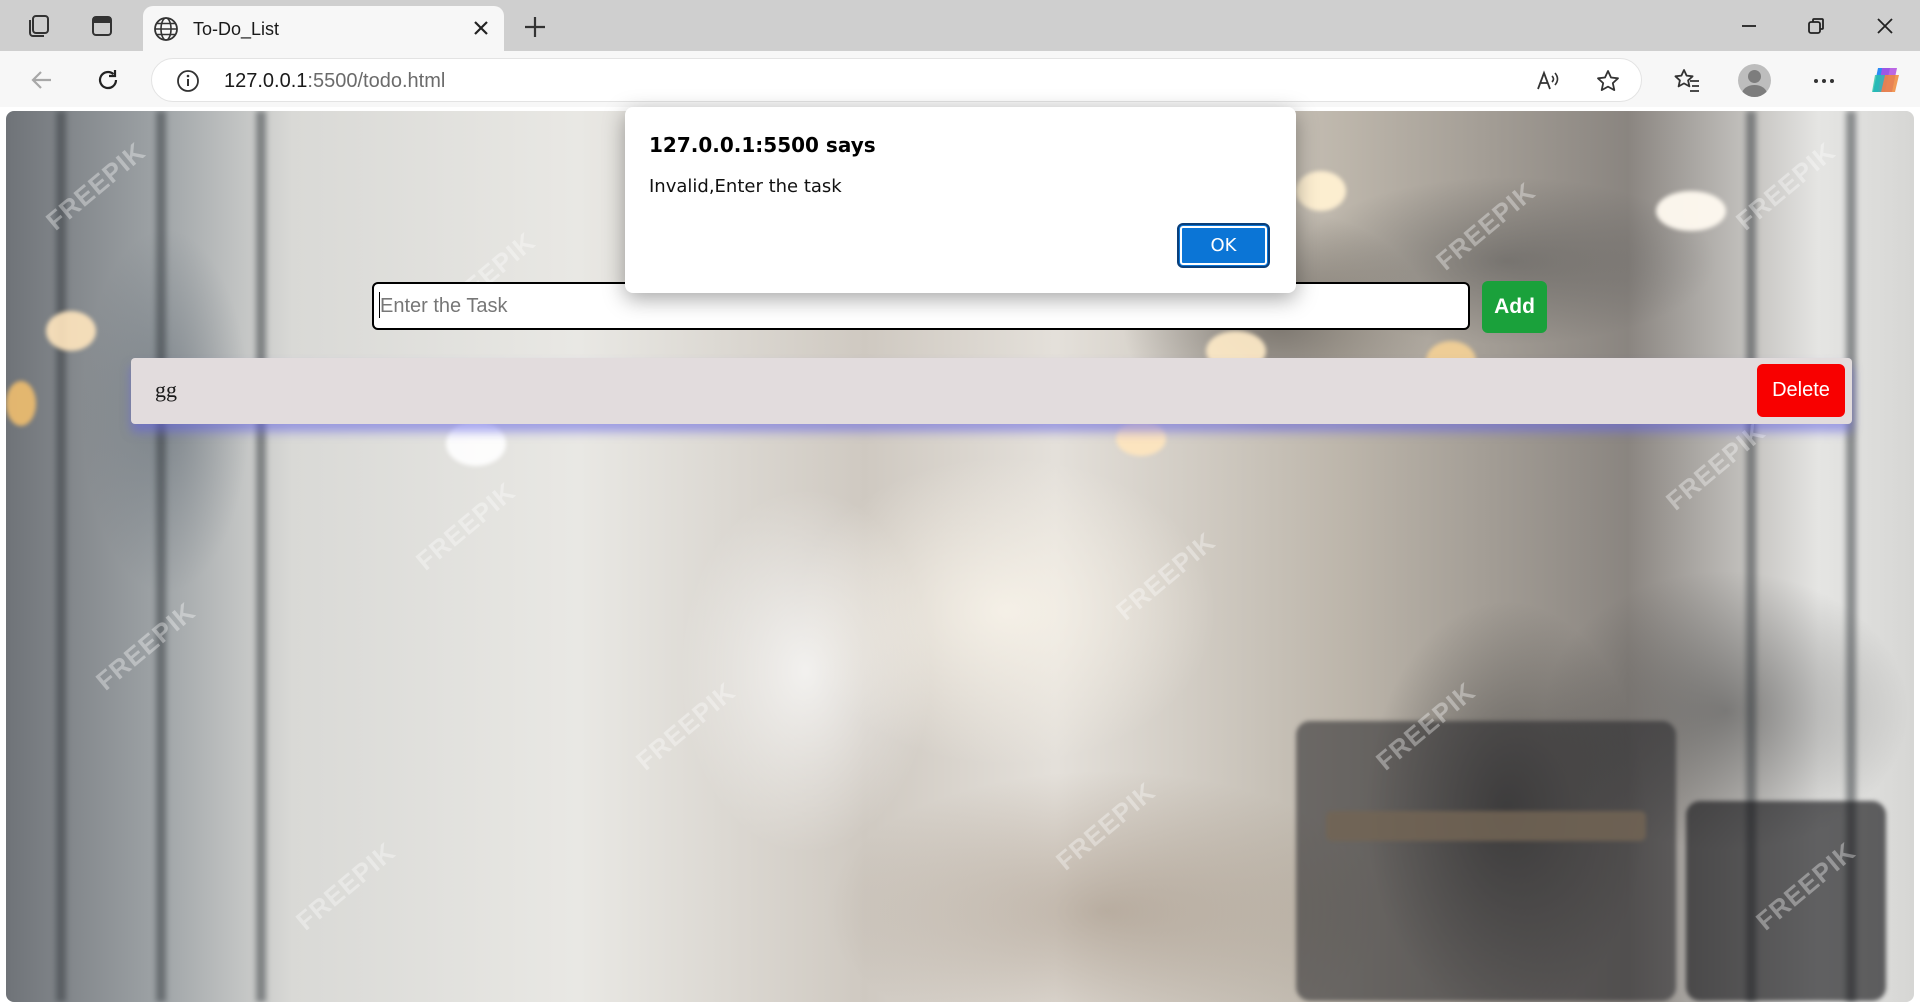 The width and height of the screenshot is (1920, 1008). I want to click on url-text: 127.0.0.1:5500/todo.html, so click(334, 81).